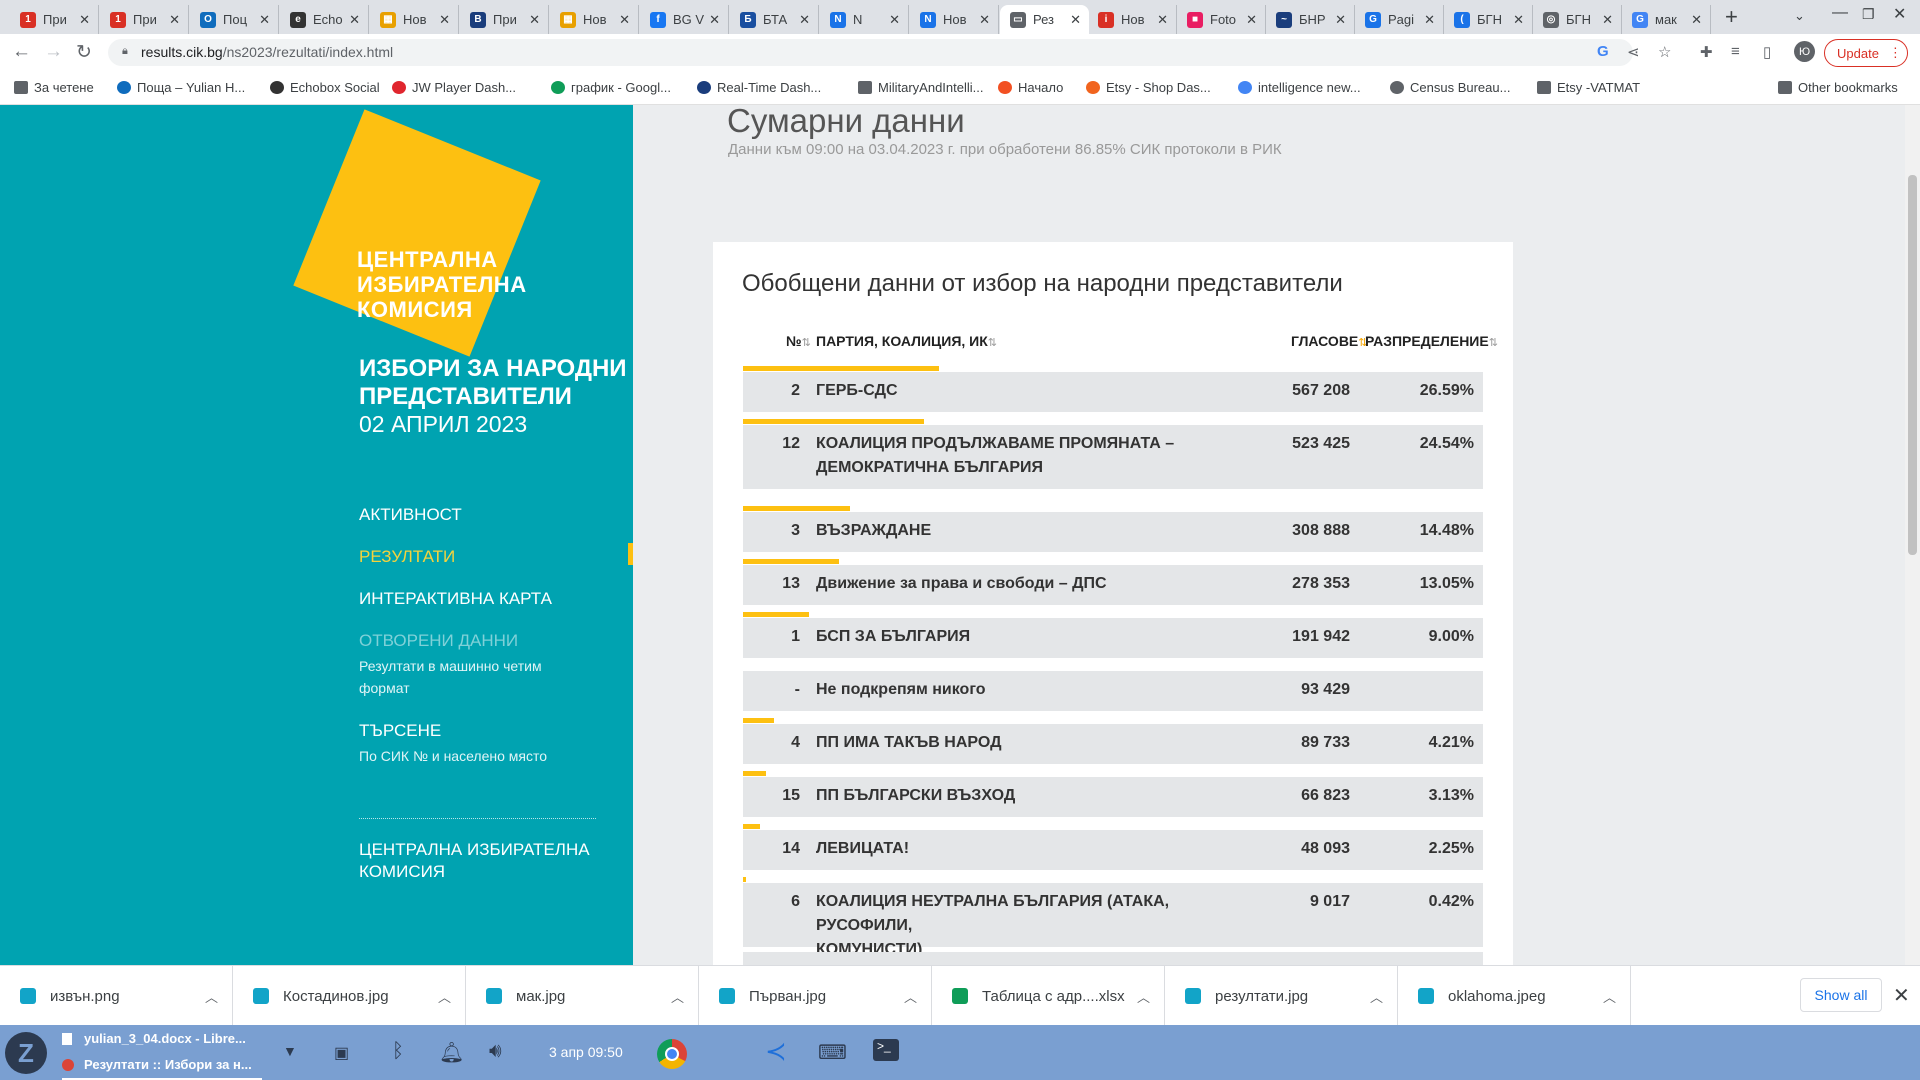  I want to click on minimize-icon: —, so click(1840, 13).